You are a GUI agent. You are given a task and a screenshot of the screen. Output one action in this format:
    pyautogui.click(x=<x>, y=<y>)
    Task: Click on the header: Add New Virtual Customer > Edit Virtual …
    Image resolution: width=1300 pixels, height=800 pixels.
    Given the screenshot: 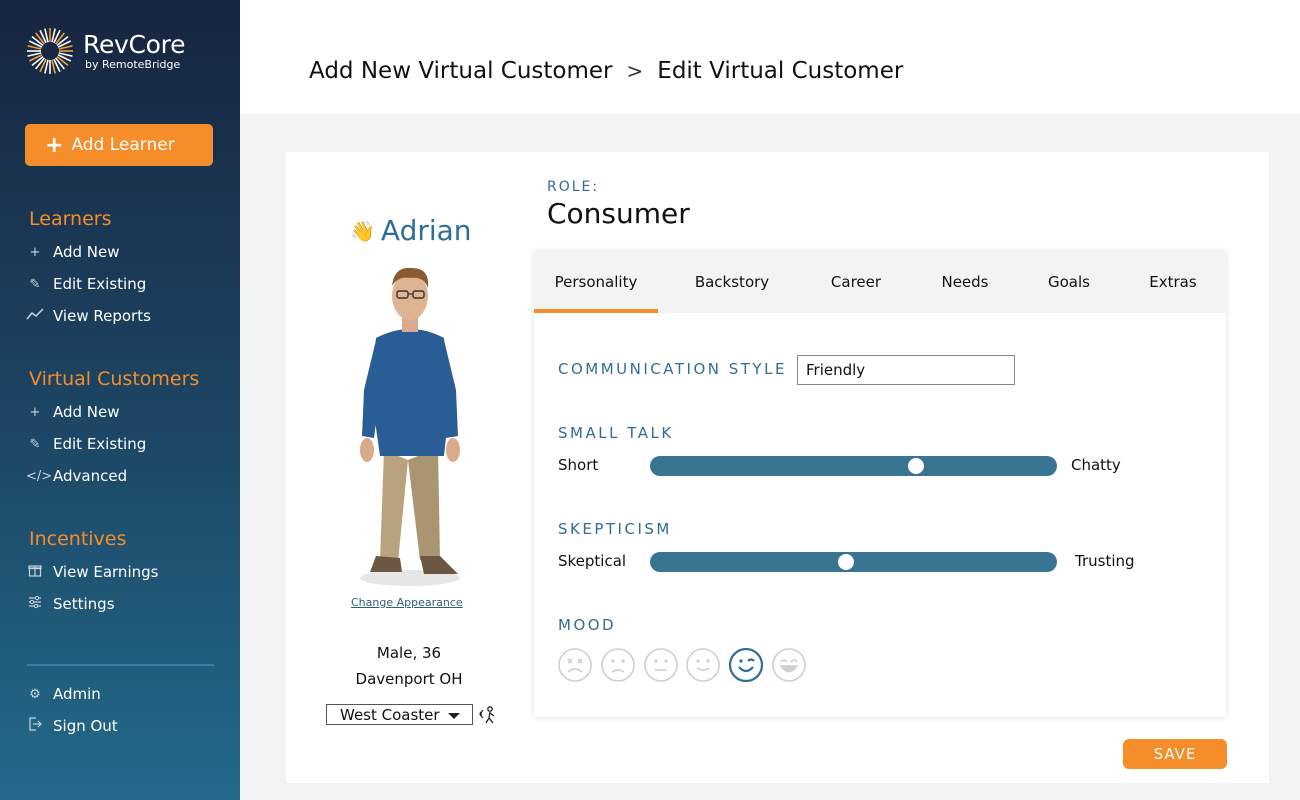 What is the action you would take?
    pyautogui.click(x=770, y=57)
    